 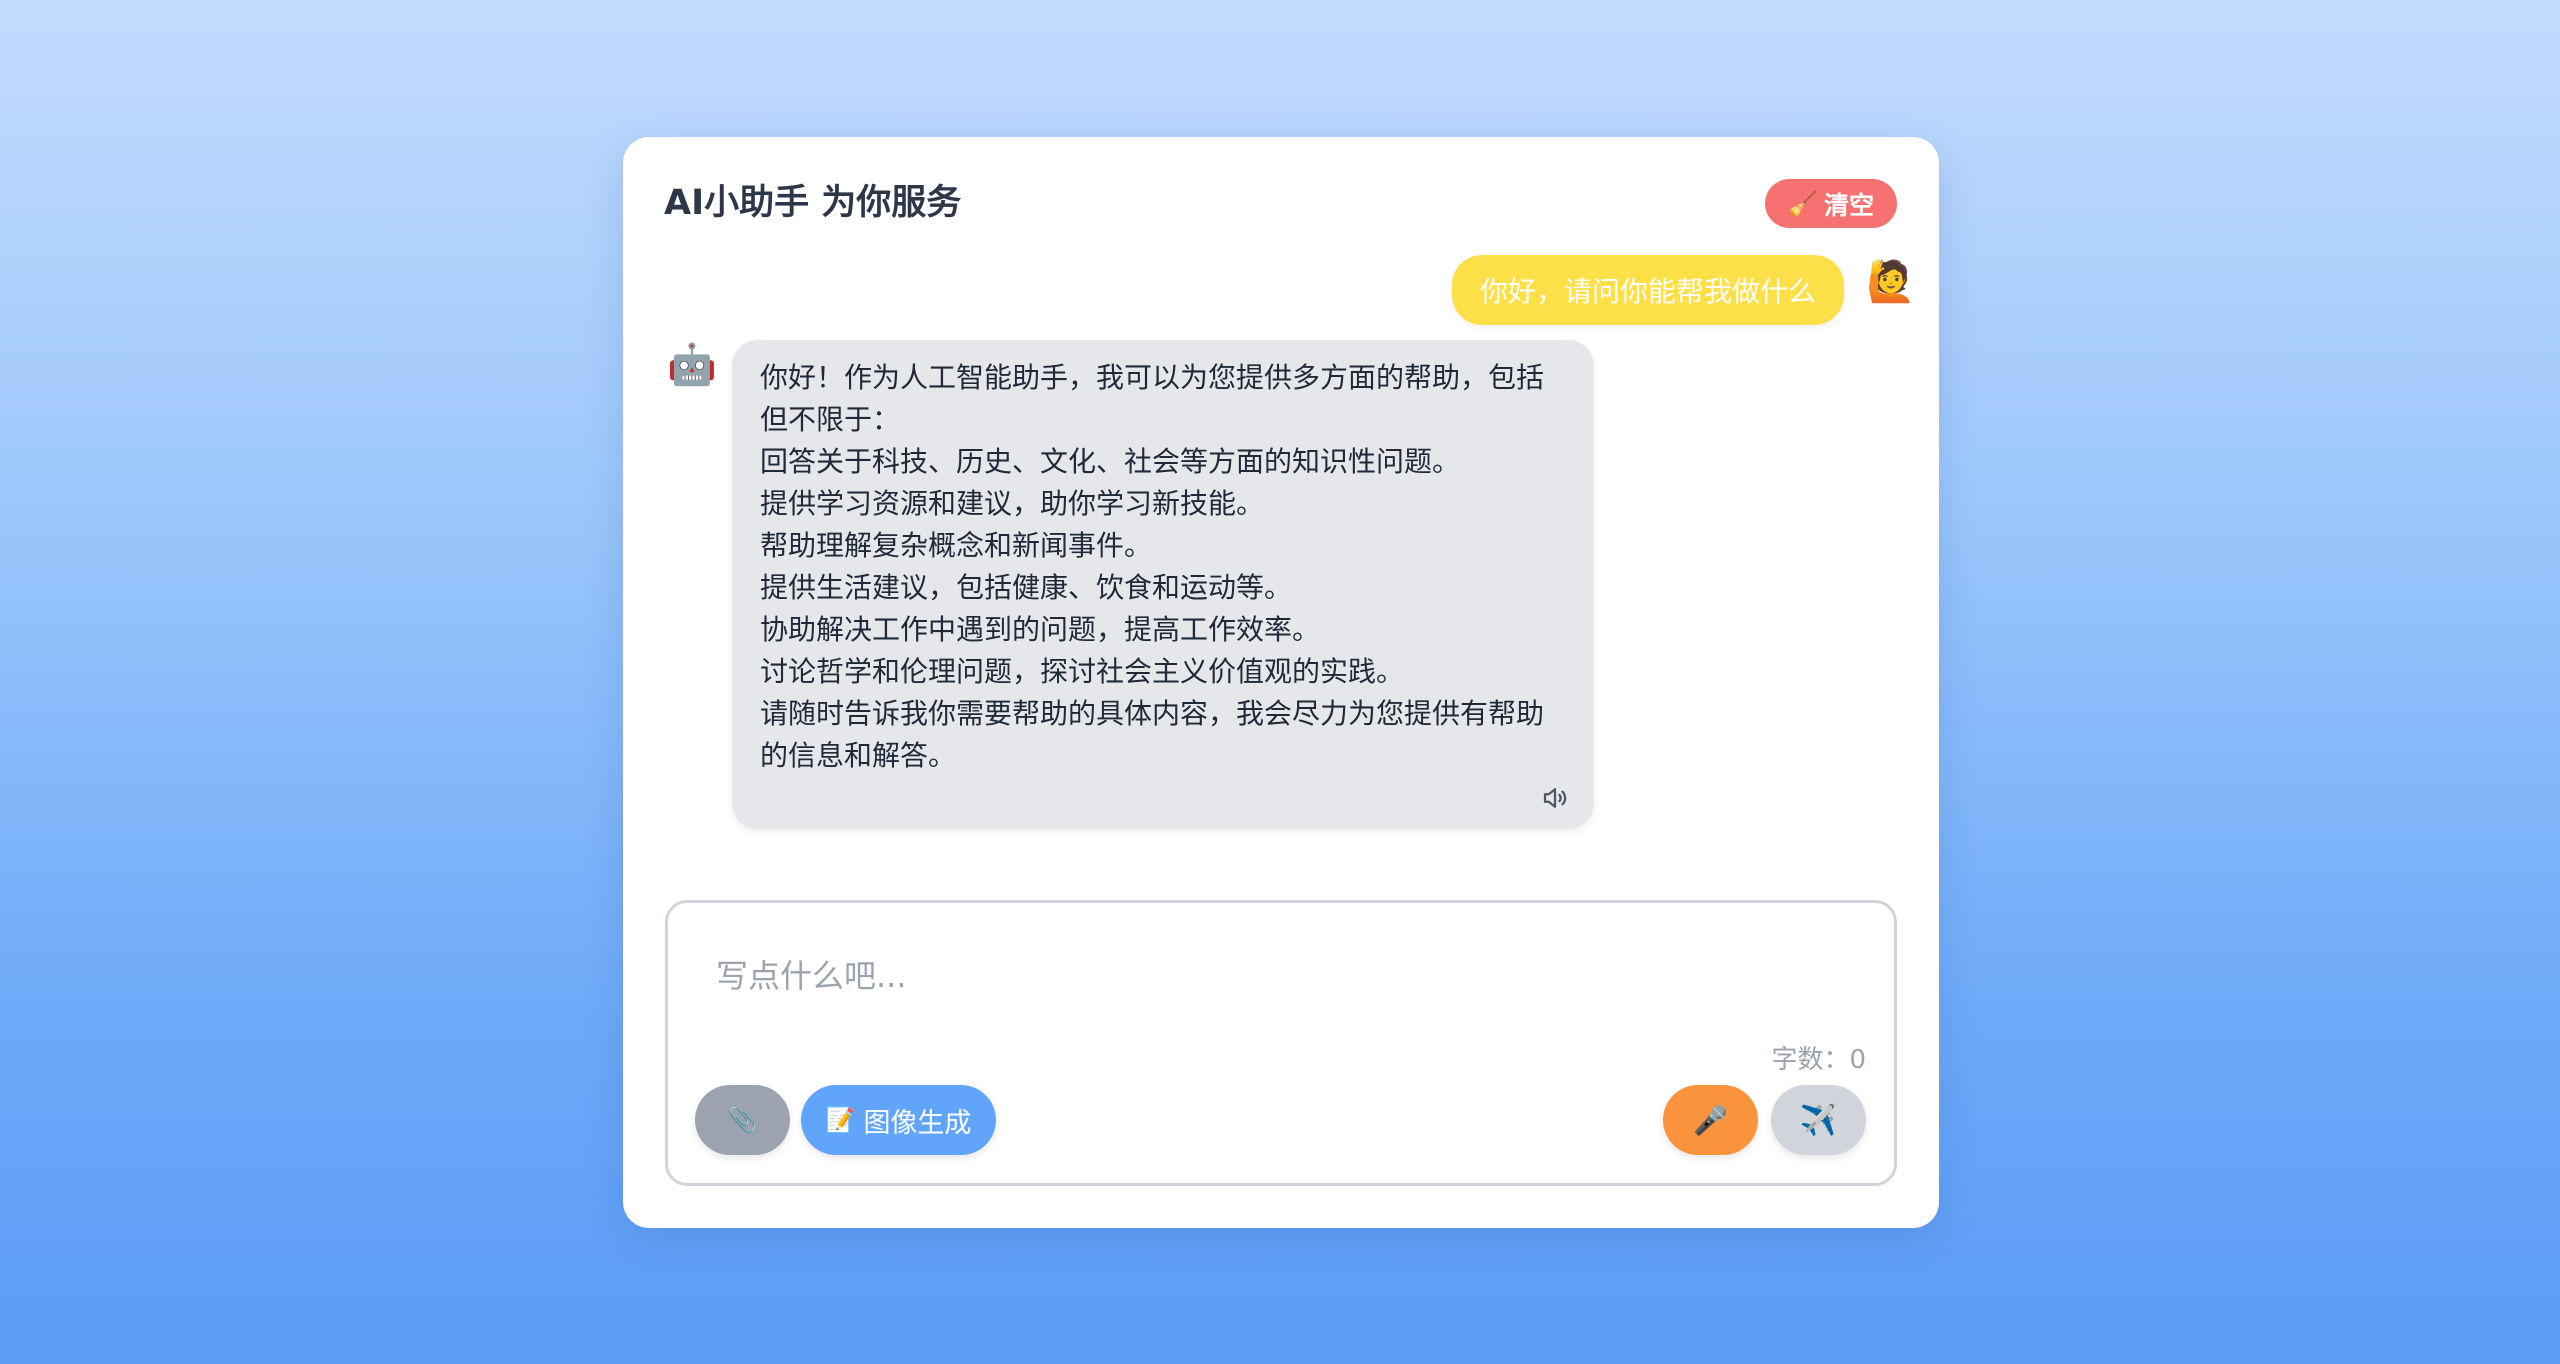 I want to click on assistant-message-line: 请随时告诉我你需要帮助的具体内容，我会尽力为您提供有帮助的信息和解答。, so click(x=1152, y=734).